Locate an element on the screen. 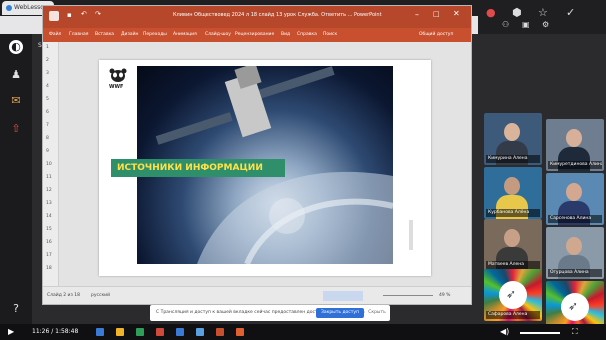 The width and height of the screenshot is (606, 340). thumb-number: 9 is located at coordinates (47, 151).